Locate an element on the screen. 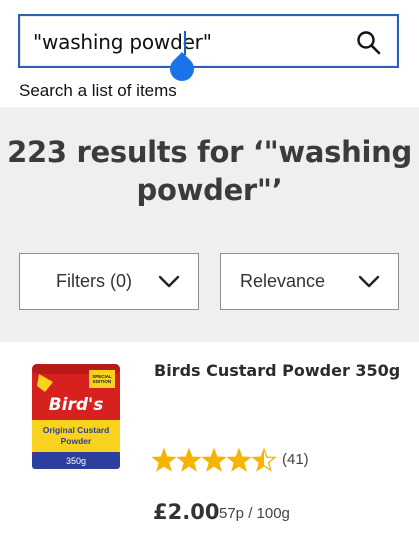  pack-size-text: 350g is located at coordinates (76, 461).